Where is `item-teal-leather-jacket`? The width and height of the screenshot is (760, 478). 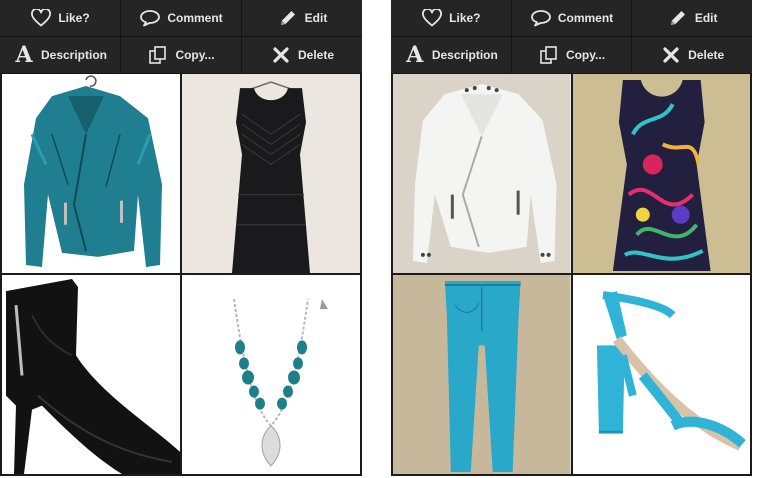
item-teal-leather-jacket is located at coordinates (91, 173).